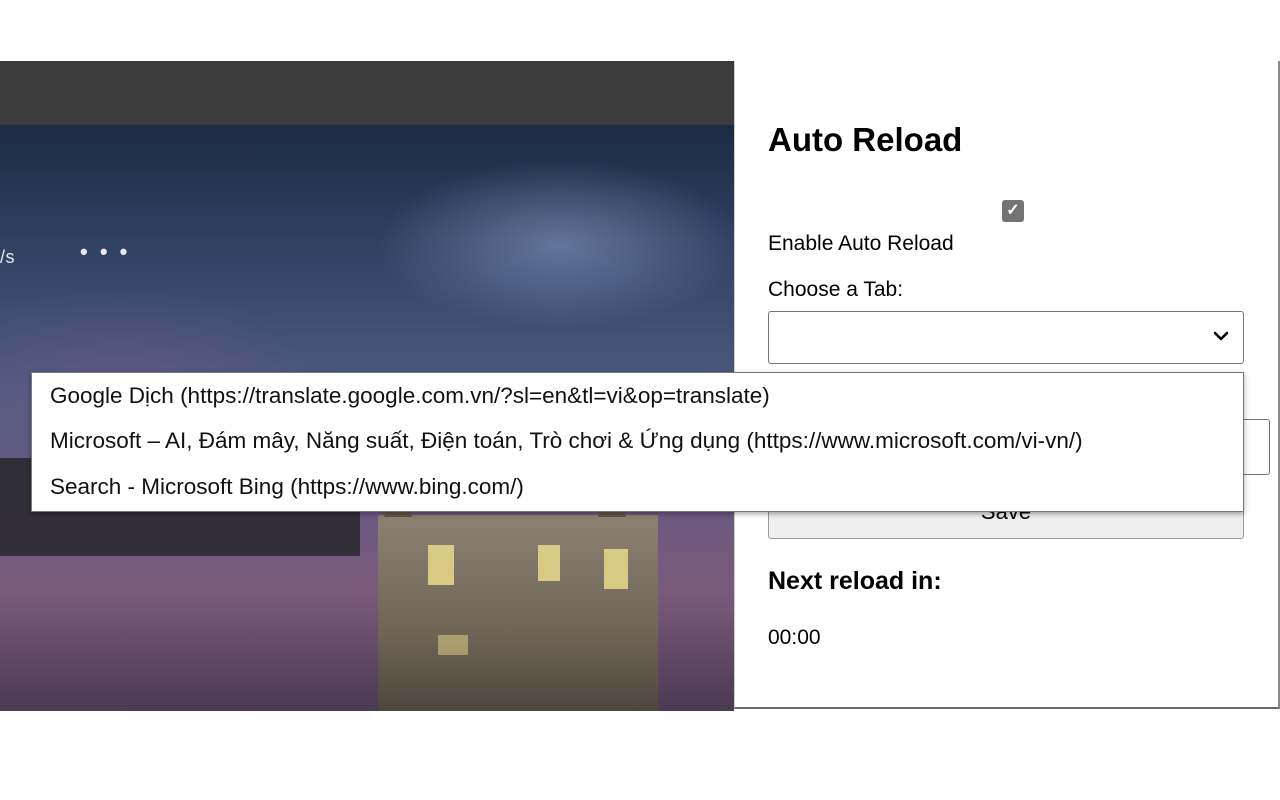 The height and width of the screenshot is (800, 1280). I want to click on enable-auto-reload-checkbox: ✓, so click(1013, 211).